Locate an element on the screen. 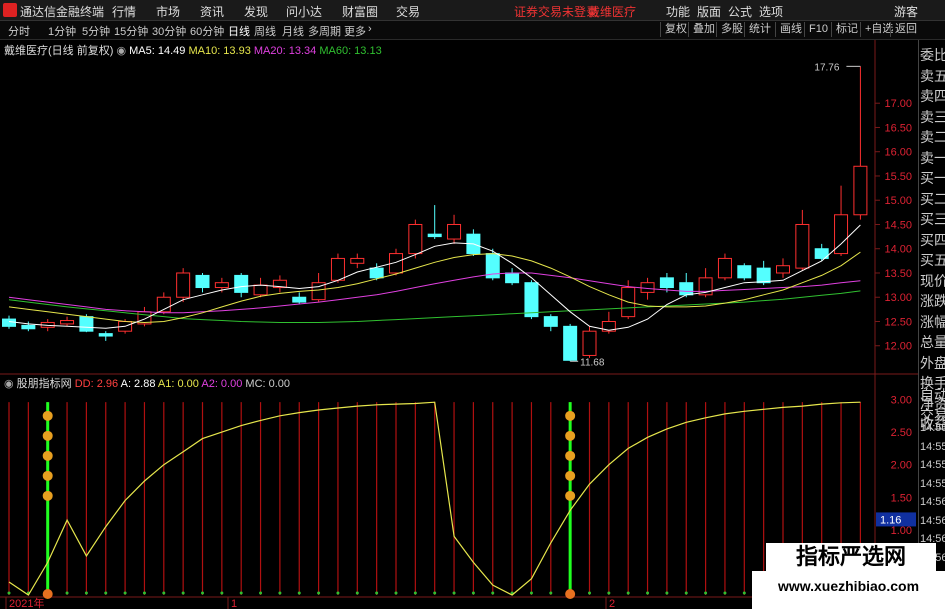 The image size is (945, 609). menu-item-news: 资讯 is located at coordinates (212, 11).